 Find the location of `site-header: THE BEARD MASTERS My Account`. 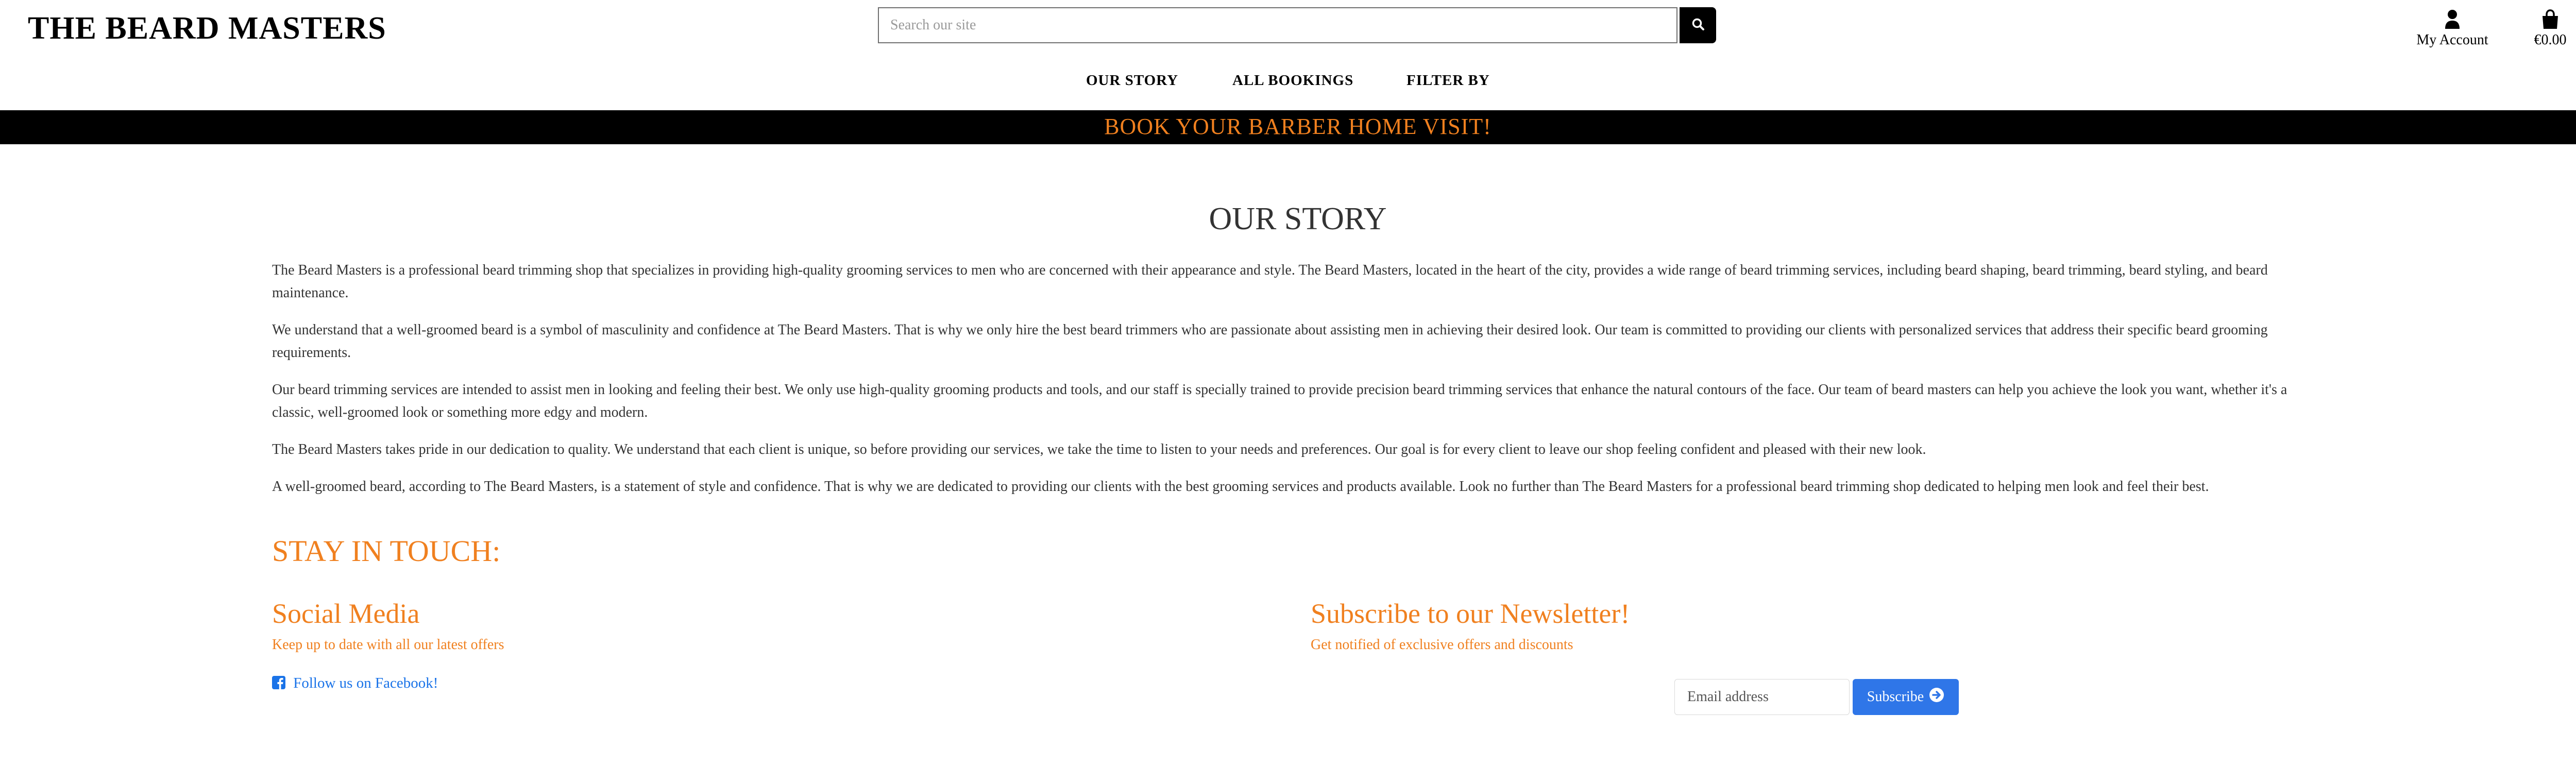

site-header: THE BEARD MASTERS My Account is located at coordinates (1288, 55).